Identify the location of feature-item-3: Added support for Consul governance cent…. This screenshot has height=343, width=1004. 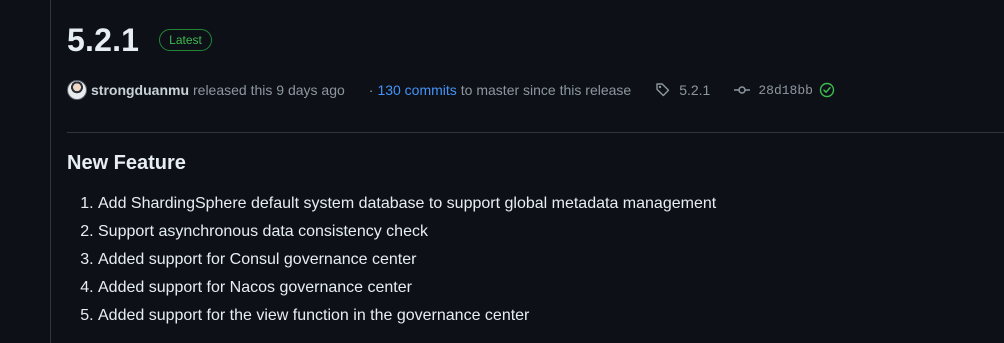
(407, 260).